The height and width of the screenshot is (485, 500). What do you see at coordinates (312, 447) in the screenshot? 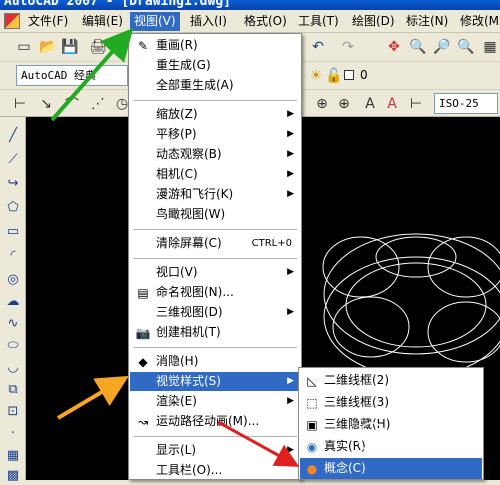
I see `realistic-icon: ◉` at bounding box center [312, 447].